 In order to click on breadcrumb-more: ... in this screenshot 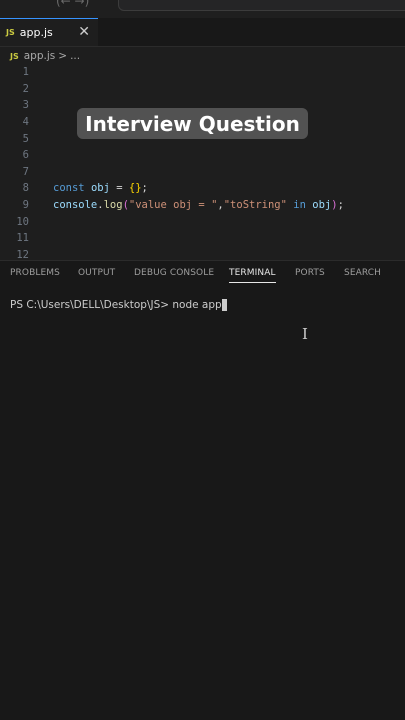, I will do `click(75, 56)`.